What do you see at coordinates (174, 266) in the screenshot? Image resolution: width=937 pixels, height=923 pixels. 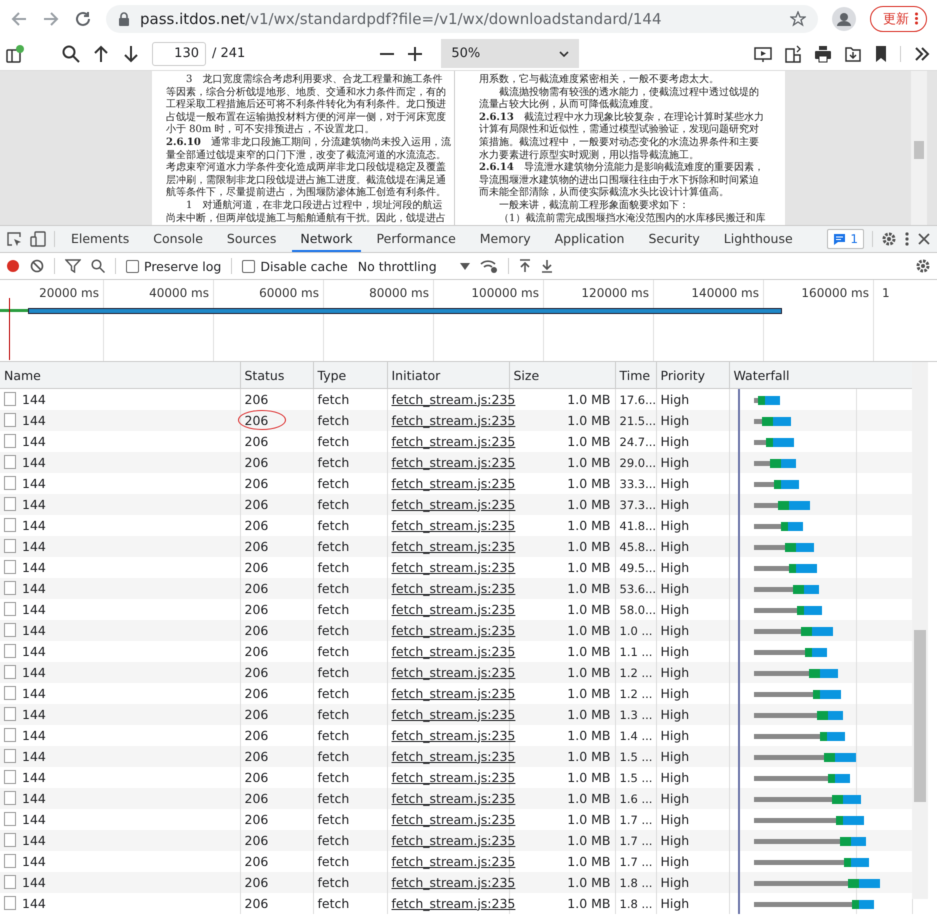 I see `checkbox-option: Preserve log` at bounding box center [174, 266].